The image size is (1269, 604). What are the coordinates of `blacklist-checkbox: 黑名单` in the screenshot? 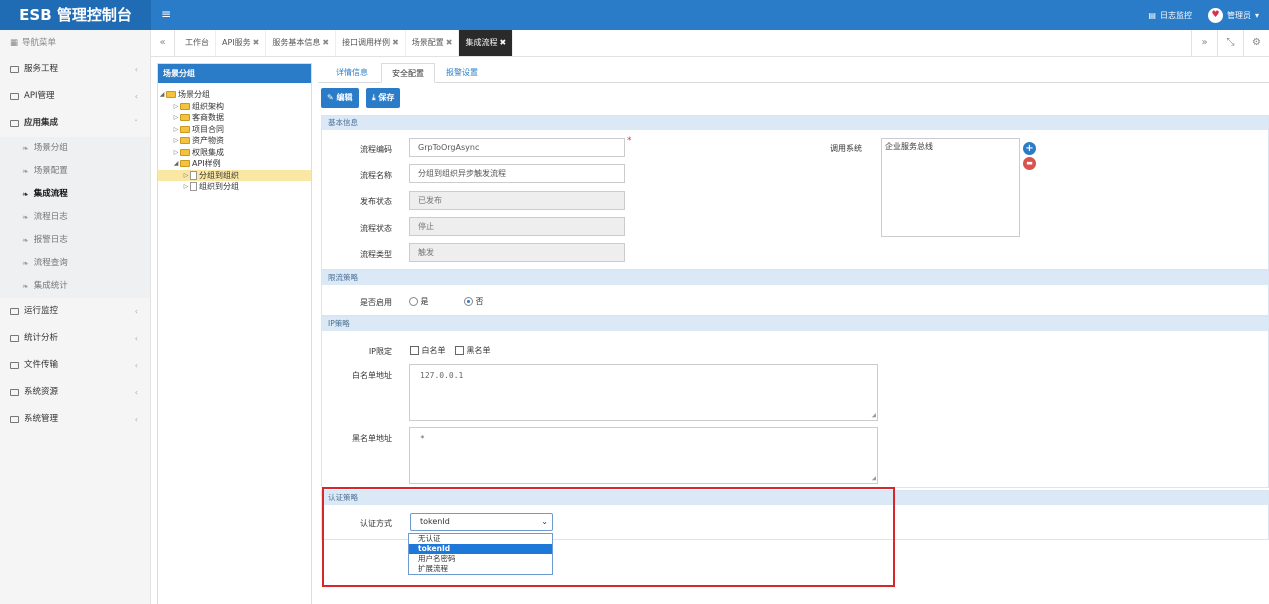 It's located at (473, 350).